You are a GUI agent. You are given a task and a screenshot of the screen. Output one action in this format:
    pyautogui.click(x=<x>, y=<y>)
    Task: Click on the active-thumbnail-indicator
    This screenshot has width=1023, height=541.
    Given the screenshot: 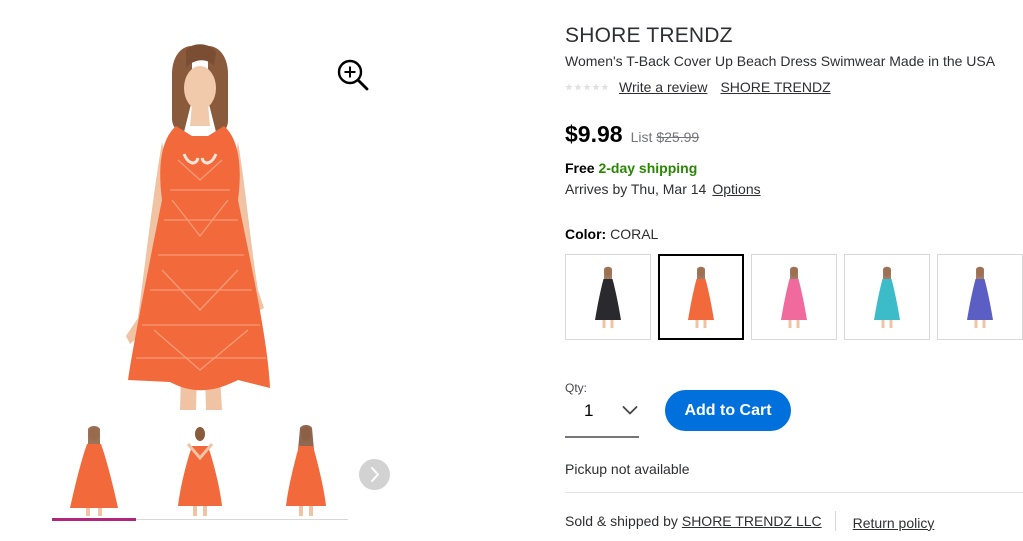 What is the action you would take?
    pyautogui.click(x=94, y=519)
    